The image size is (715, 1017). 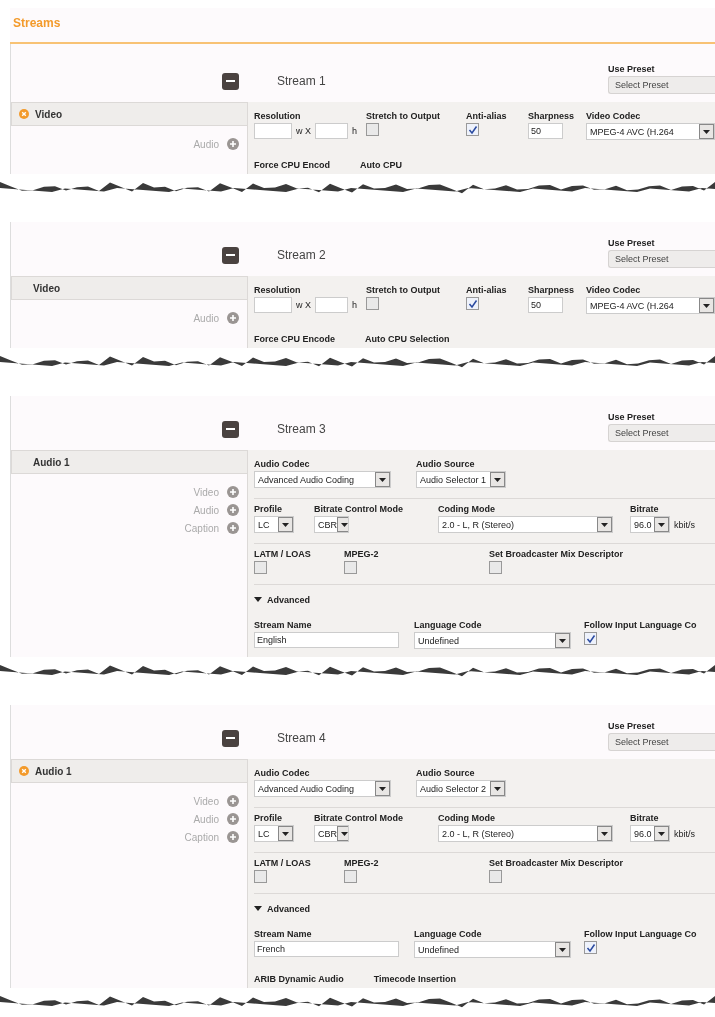 I want to click on field-label: Force CPU Encod, so click(x=292, y=165).